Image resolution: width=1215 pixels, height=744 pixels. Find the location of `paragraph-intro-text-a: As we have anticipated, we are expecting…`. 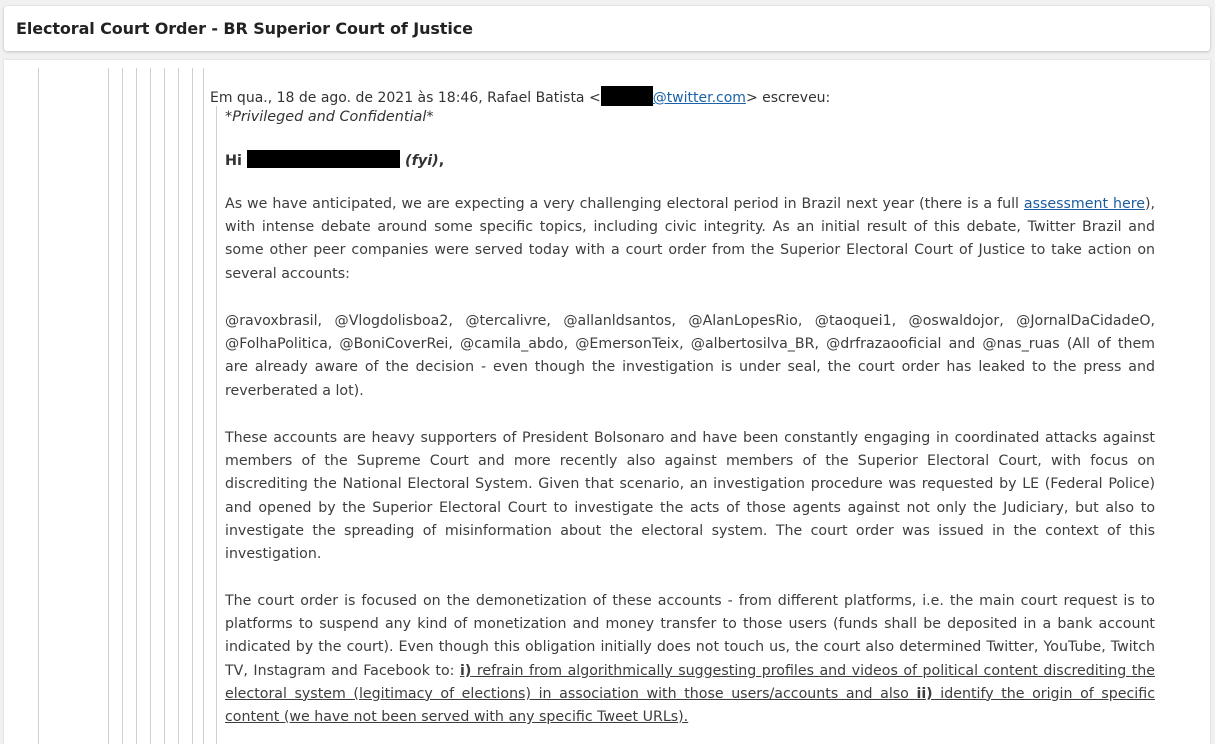

paragraph-intro-text-a: As we have anticipated, we are expecting… is located at coordinates (624, 204).